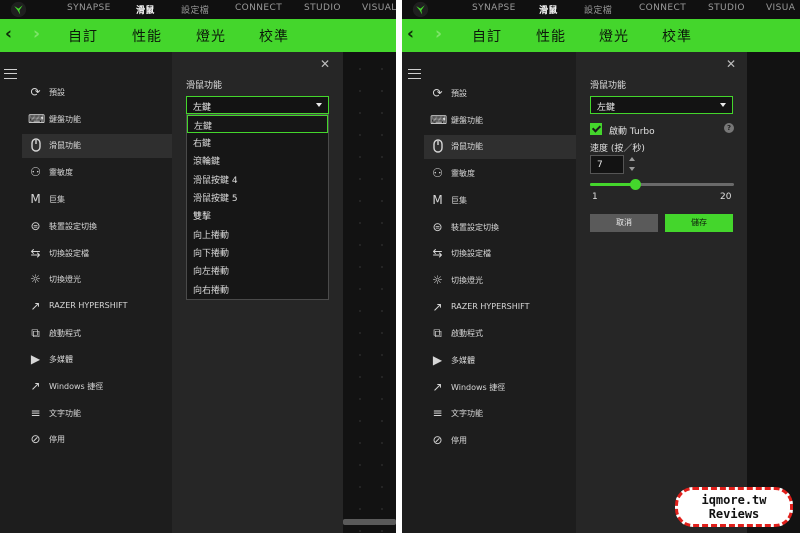  Describe the element at coordinates (780, 8) in the screenshot. I see `topnav-visualizer: VISUA` at that location.